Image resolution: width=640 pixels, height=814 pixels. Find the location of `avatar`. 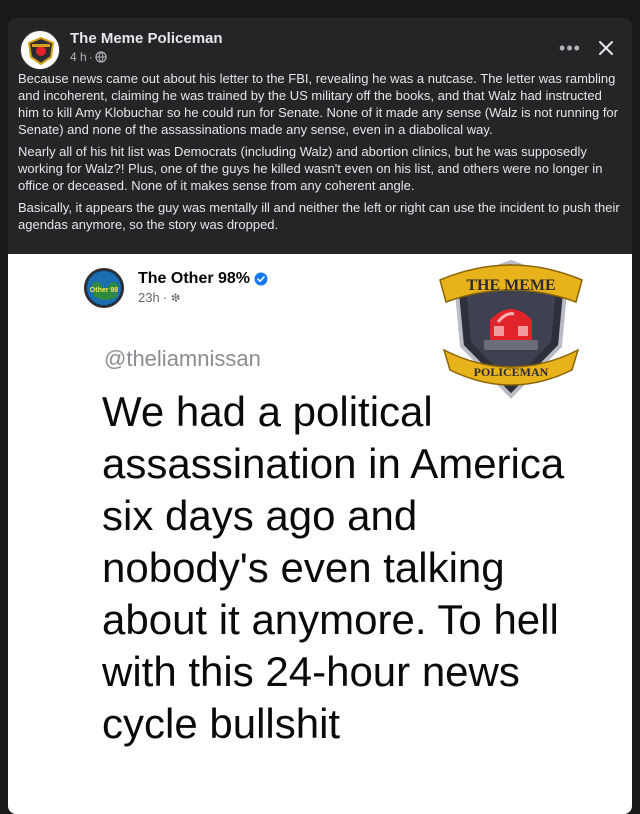

avatar is located at coordinates (40, 50).